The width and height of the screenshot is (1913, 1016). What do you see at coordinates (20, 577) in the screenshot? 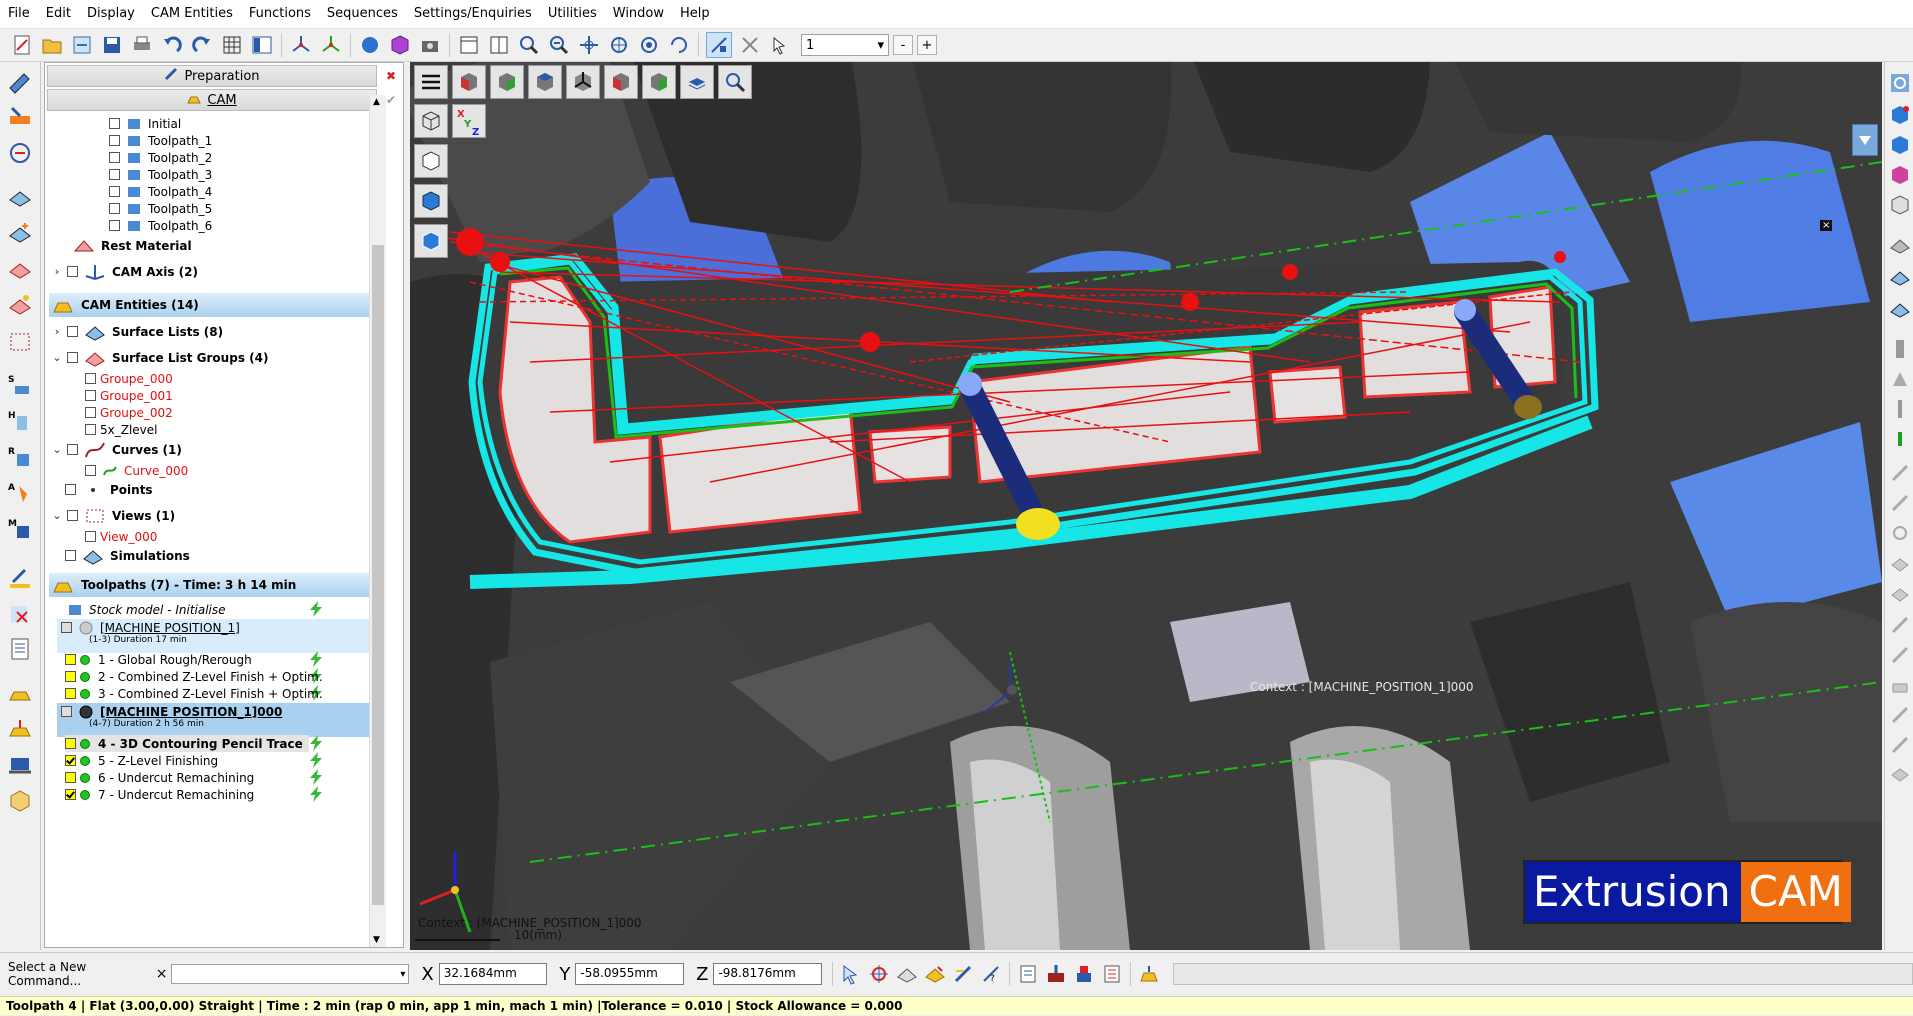
I see `edit-toolpath-icon` at bounding box center [20, 577].